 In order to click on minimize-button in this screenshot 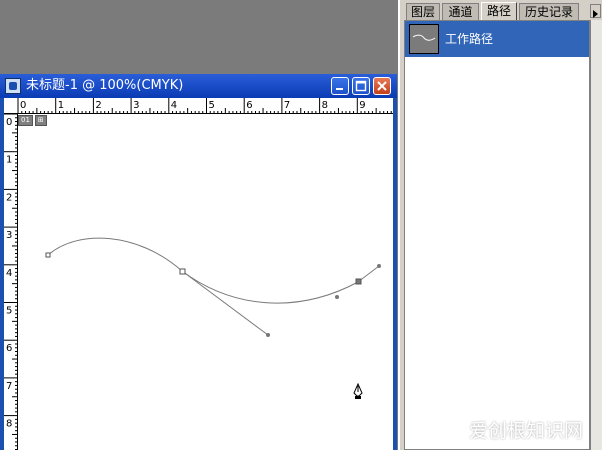, I will do `click(340, 86)`.